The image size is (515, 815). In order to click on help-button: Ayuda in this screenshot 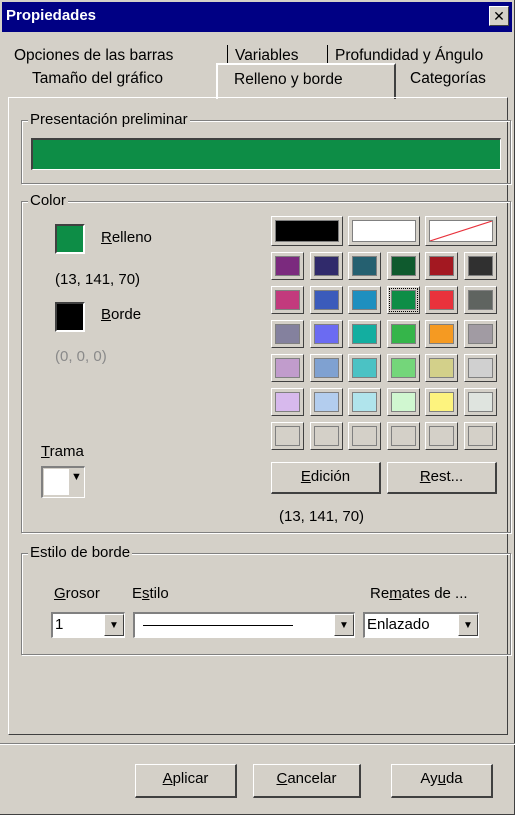, I will do `click(442, 781)`.